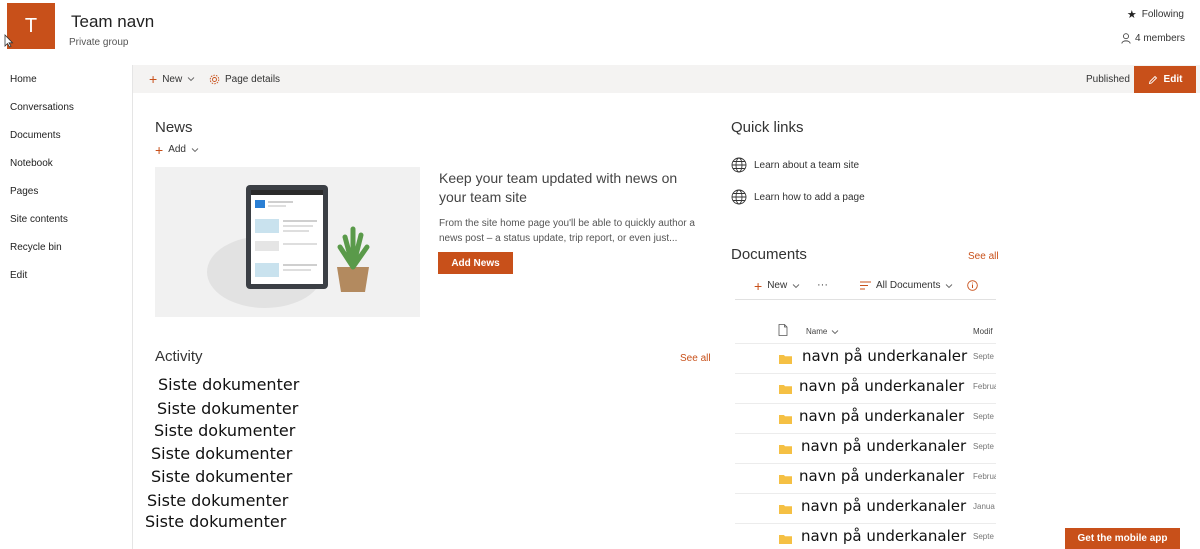 This screenshot has height=549, width=1200. I want to click on nav-item-notebook: Notebook, so click(31, 163).